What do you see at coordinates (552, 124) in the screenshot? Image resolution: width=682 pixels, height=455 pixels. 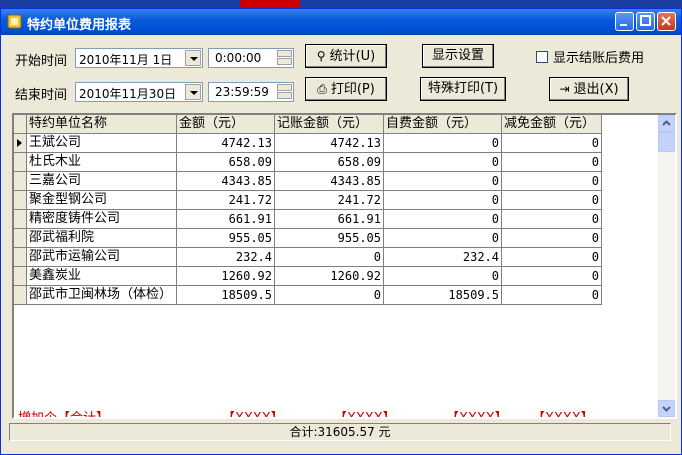 I see `column-header: 减免金额（元）` at bounding box center [552, 124].